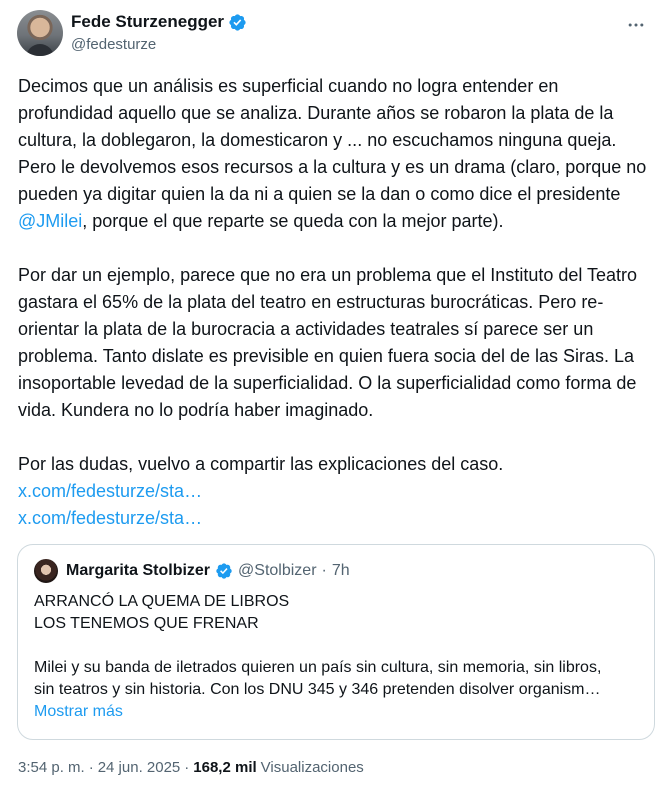  I want to click on quoted-author-avatar, so click(46, 571).